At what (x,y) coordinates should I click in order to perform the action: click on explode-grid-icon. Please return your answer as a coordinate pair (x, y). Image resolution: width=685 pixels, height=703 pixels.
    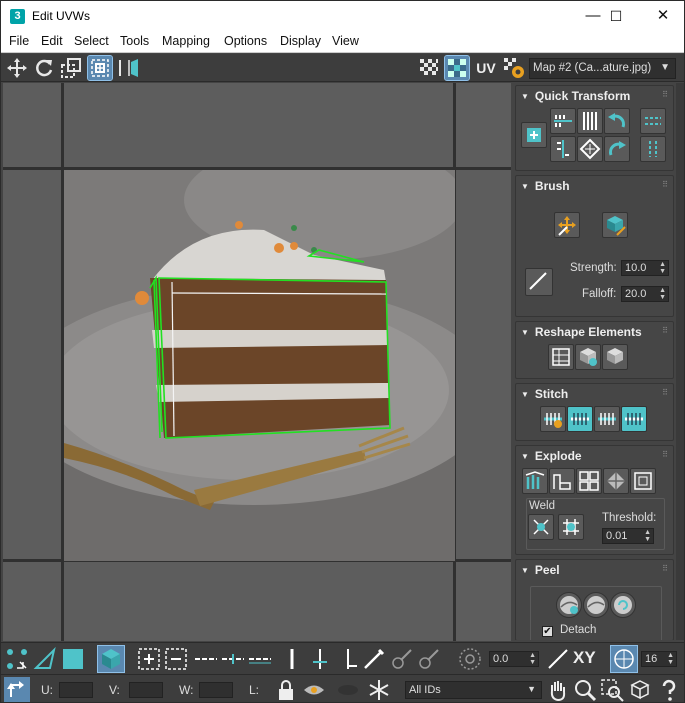
    Looking at the image, I should click on (589, 481).